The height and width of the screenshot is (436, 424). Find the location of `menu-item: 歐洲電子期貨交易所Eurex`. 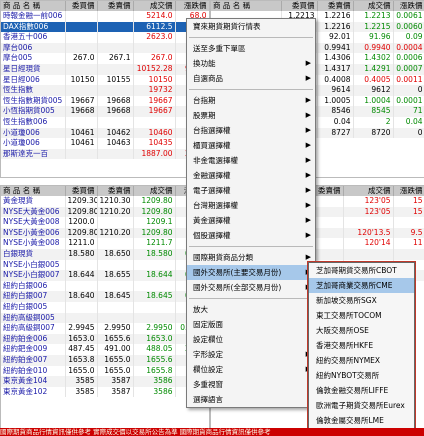

menu-item: 歐洲電子期貨交易所Eurex is located at coordinates (361, 405).